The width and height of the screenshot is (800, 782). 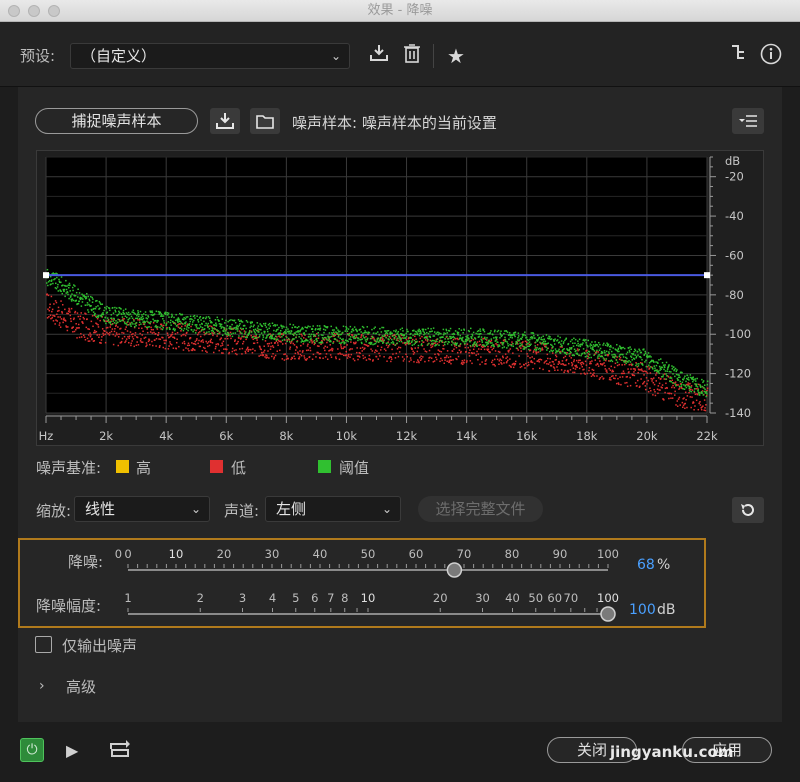 What do you see at coordinates (42, 686) in the screenshot?
I see `chevron-right-icon: ›` at bounding box center [42, 686].